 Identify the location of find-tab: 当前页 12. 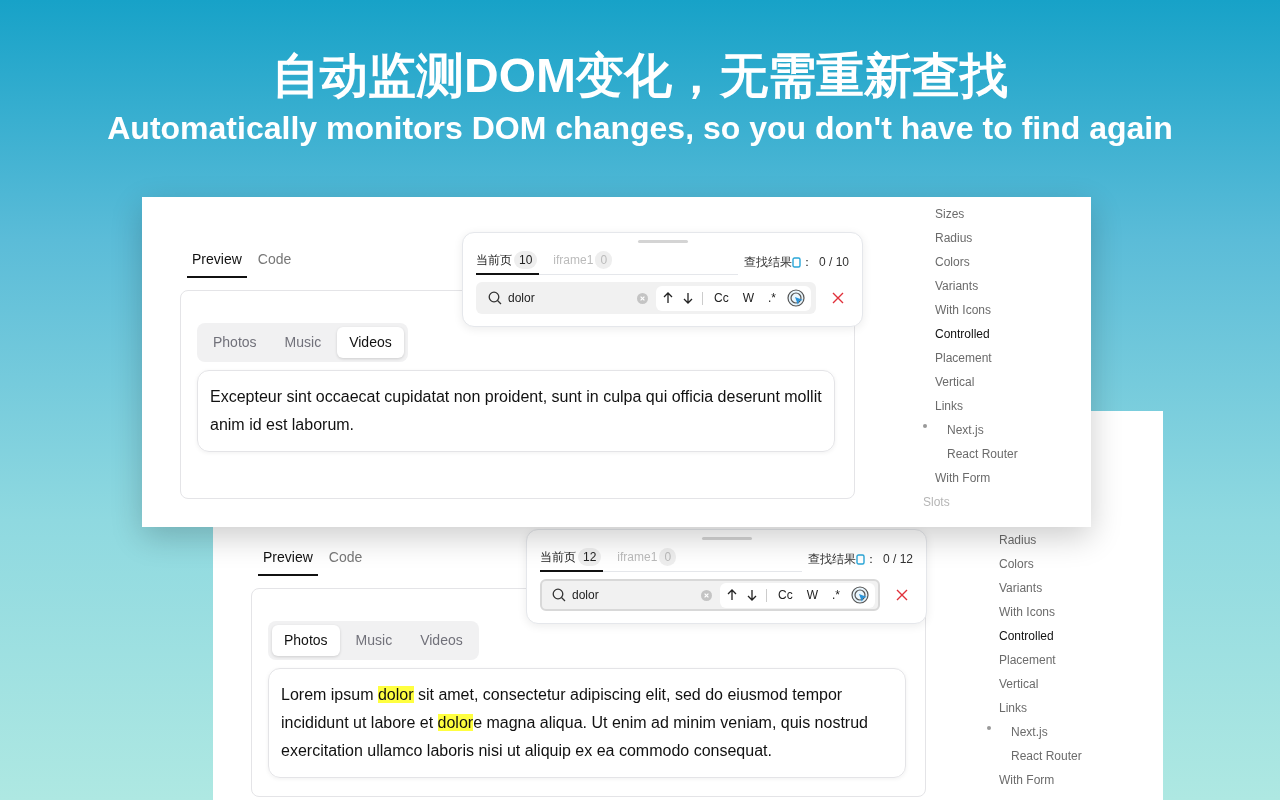
(572, 560).